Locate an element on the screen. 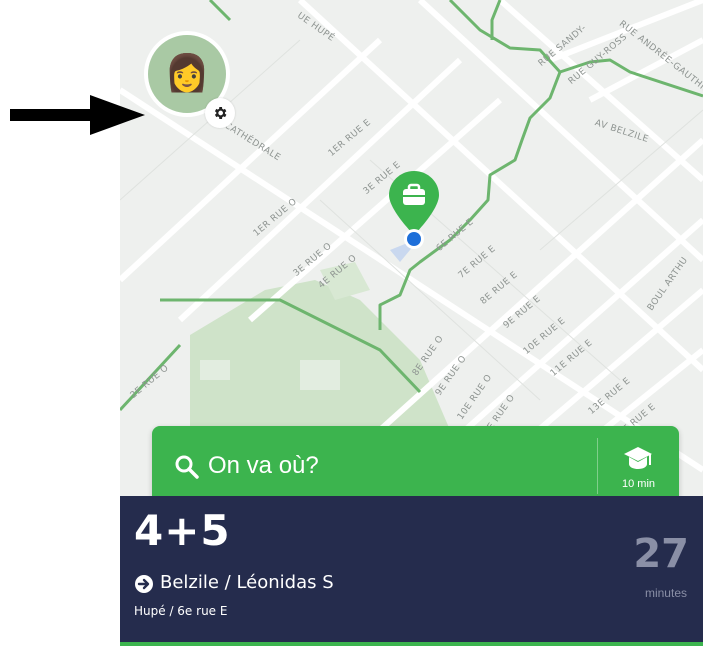  search-input: On va où? is located at coordinates (263, 466).